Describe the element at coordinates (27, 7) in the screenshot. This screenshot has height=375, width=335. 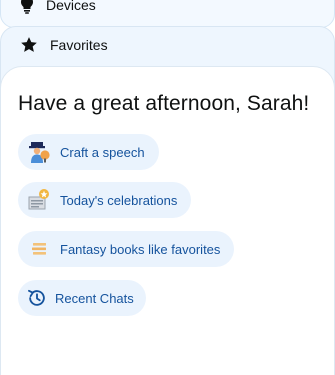
I see `lightbulb-icon` at that location.